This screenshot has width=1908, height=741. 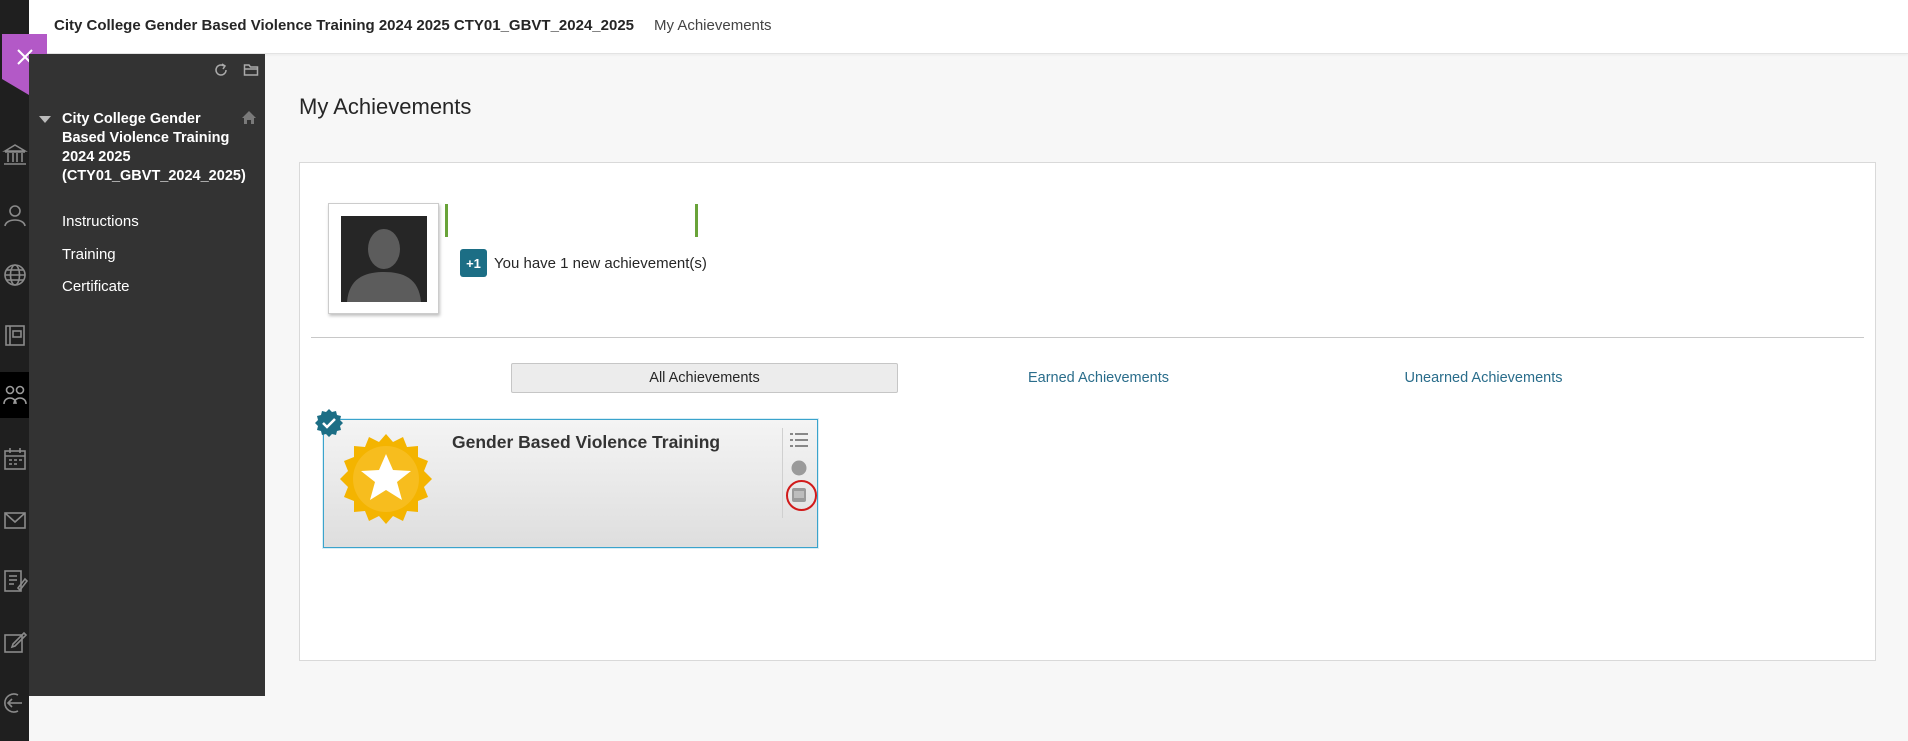 I want to click on global-nav-rail, so click(x=14, y=370).